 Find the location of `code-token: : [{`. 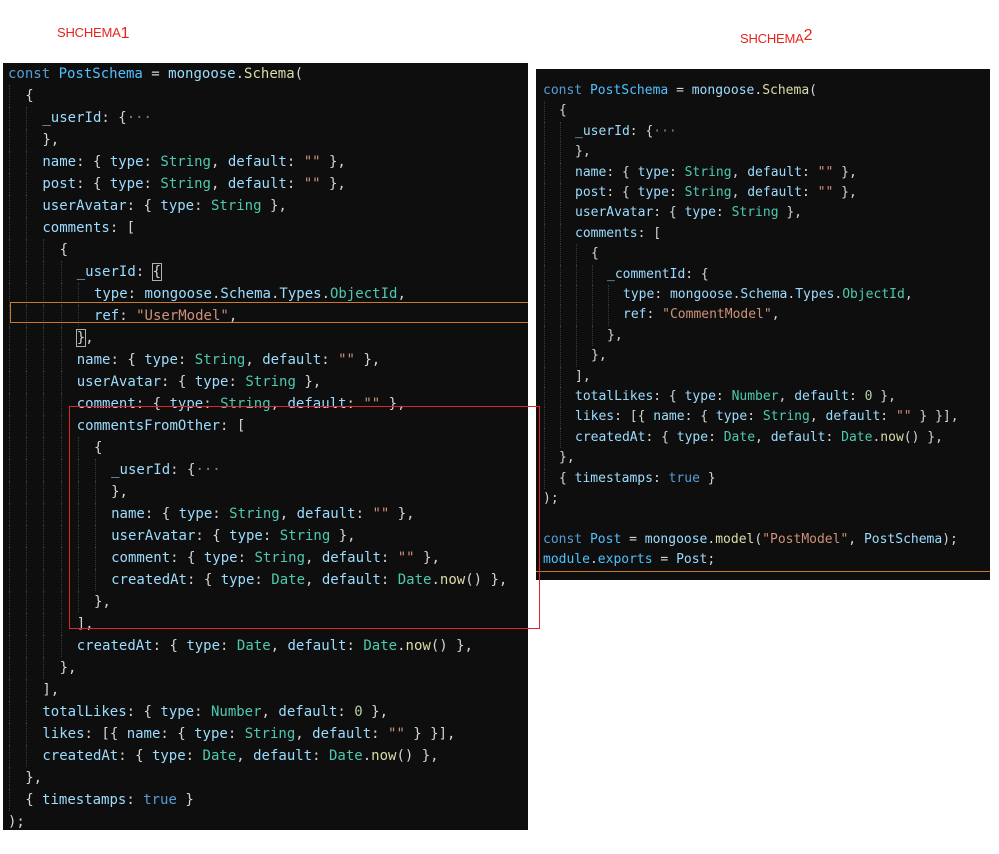

code-token: : [{ is located at coordinates (105, 734).